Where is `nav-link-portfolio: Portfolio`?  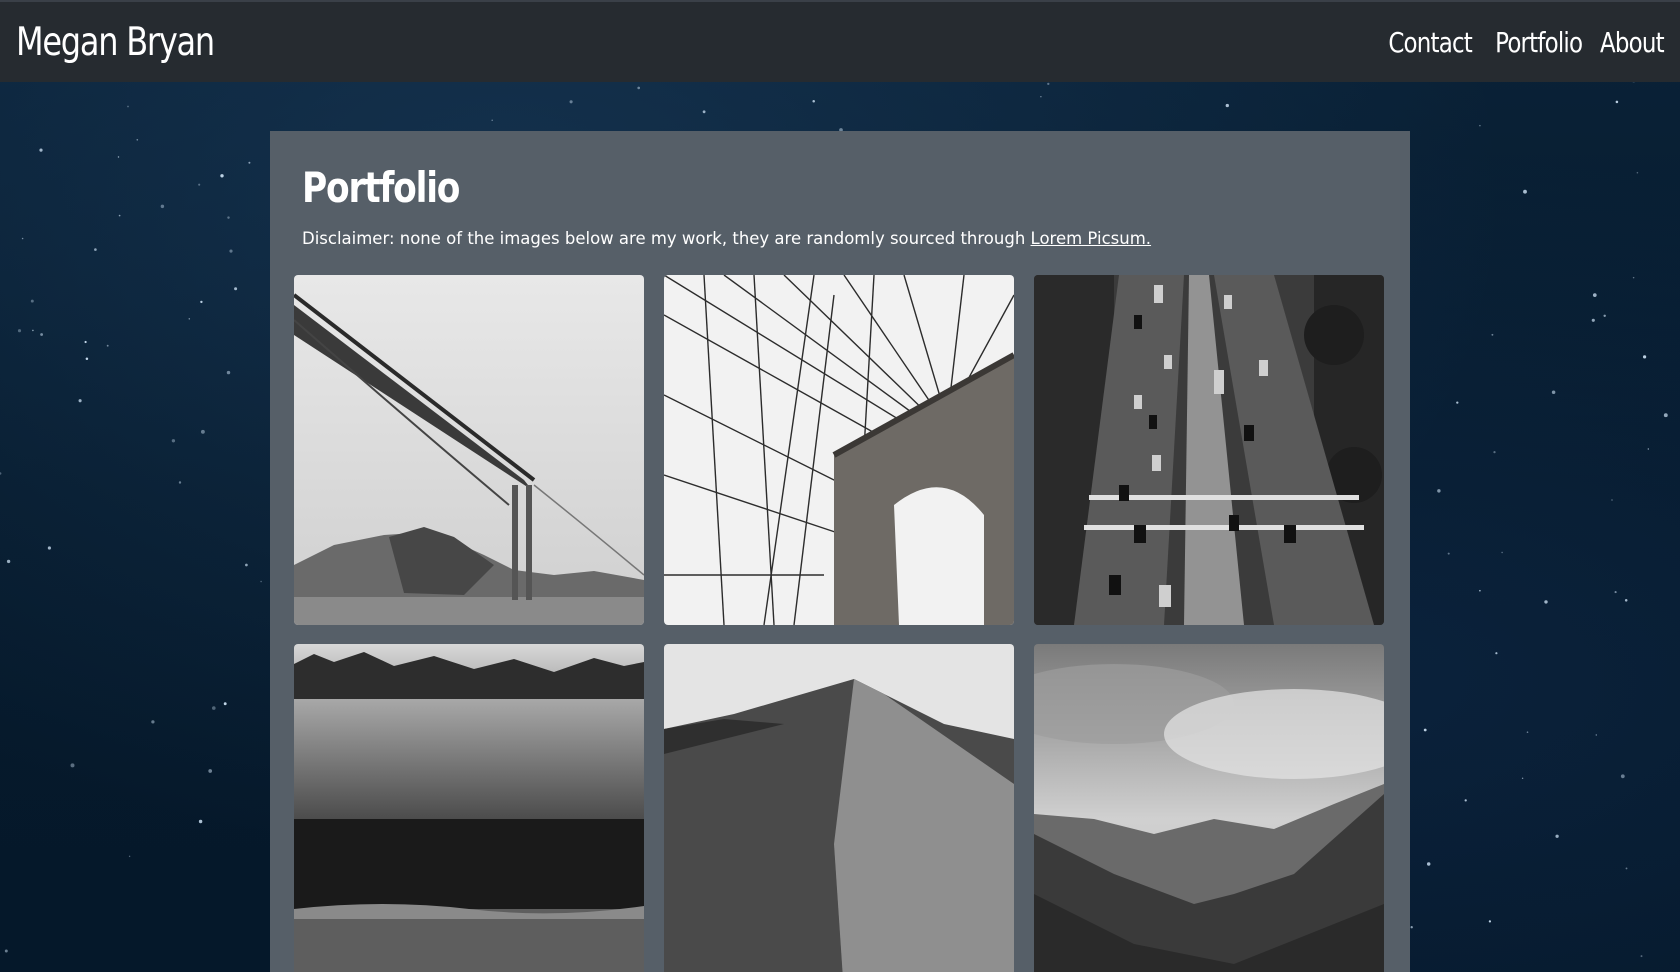
nav-link-portfolio: Portfolio is located at coordinates (1539, 42).